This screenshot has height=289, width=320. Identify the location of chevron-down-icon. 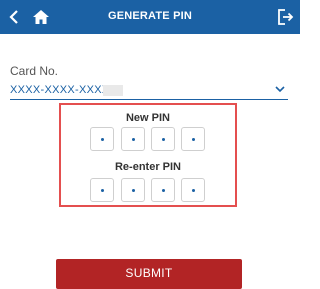
(280, 89).